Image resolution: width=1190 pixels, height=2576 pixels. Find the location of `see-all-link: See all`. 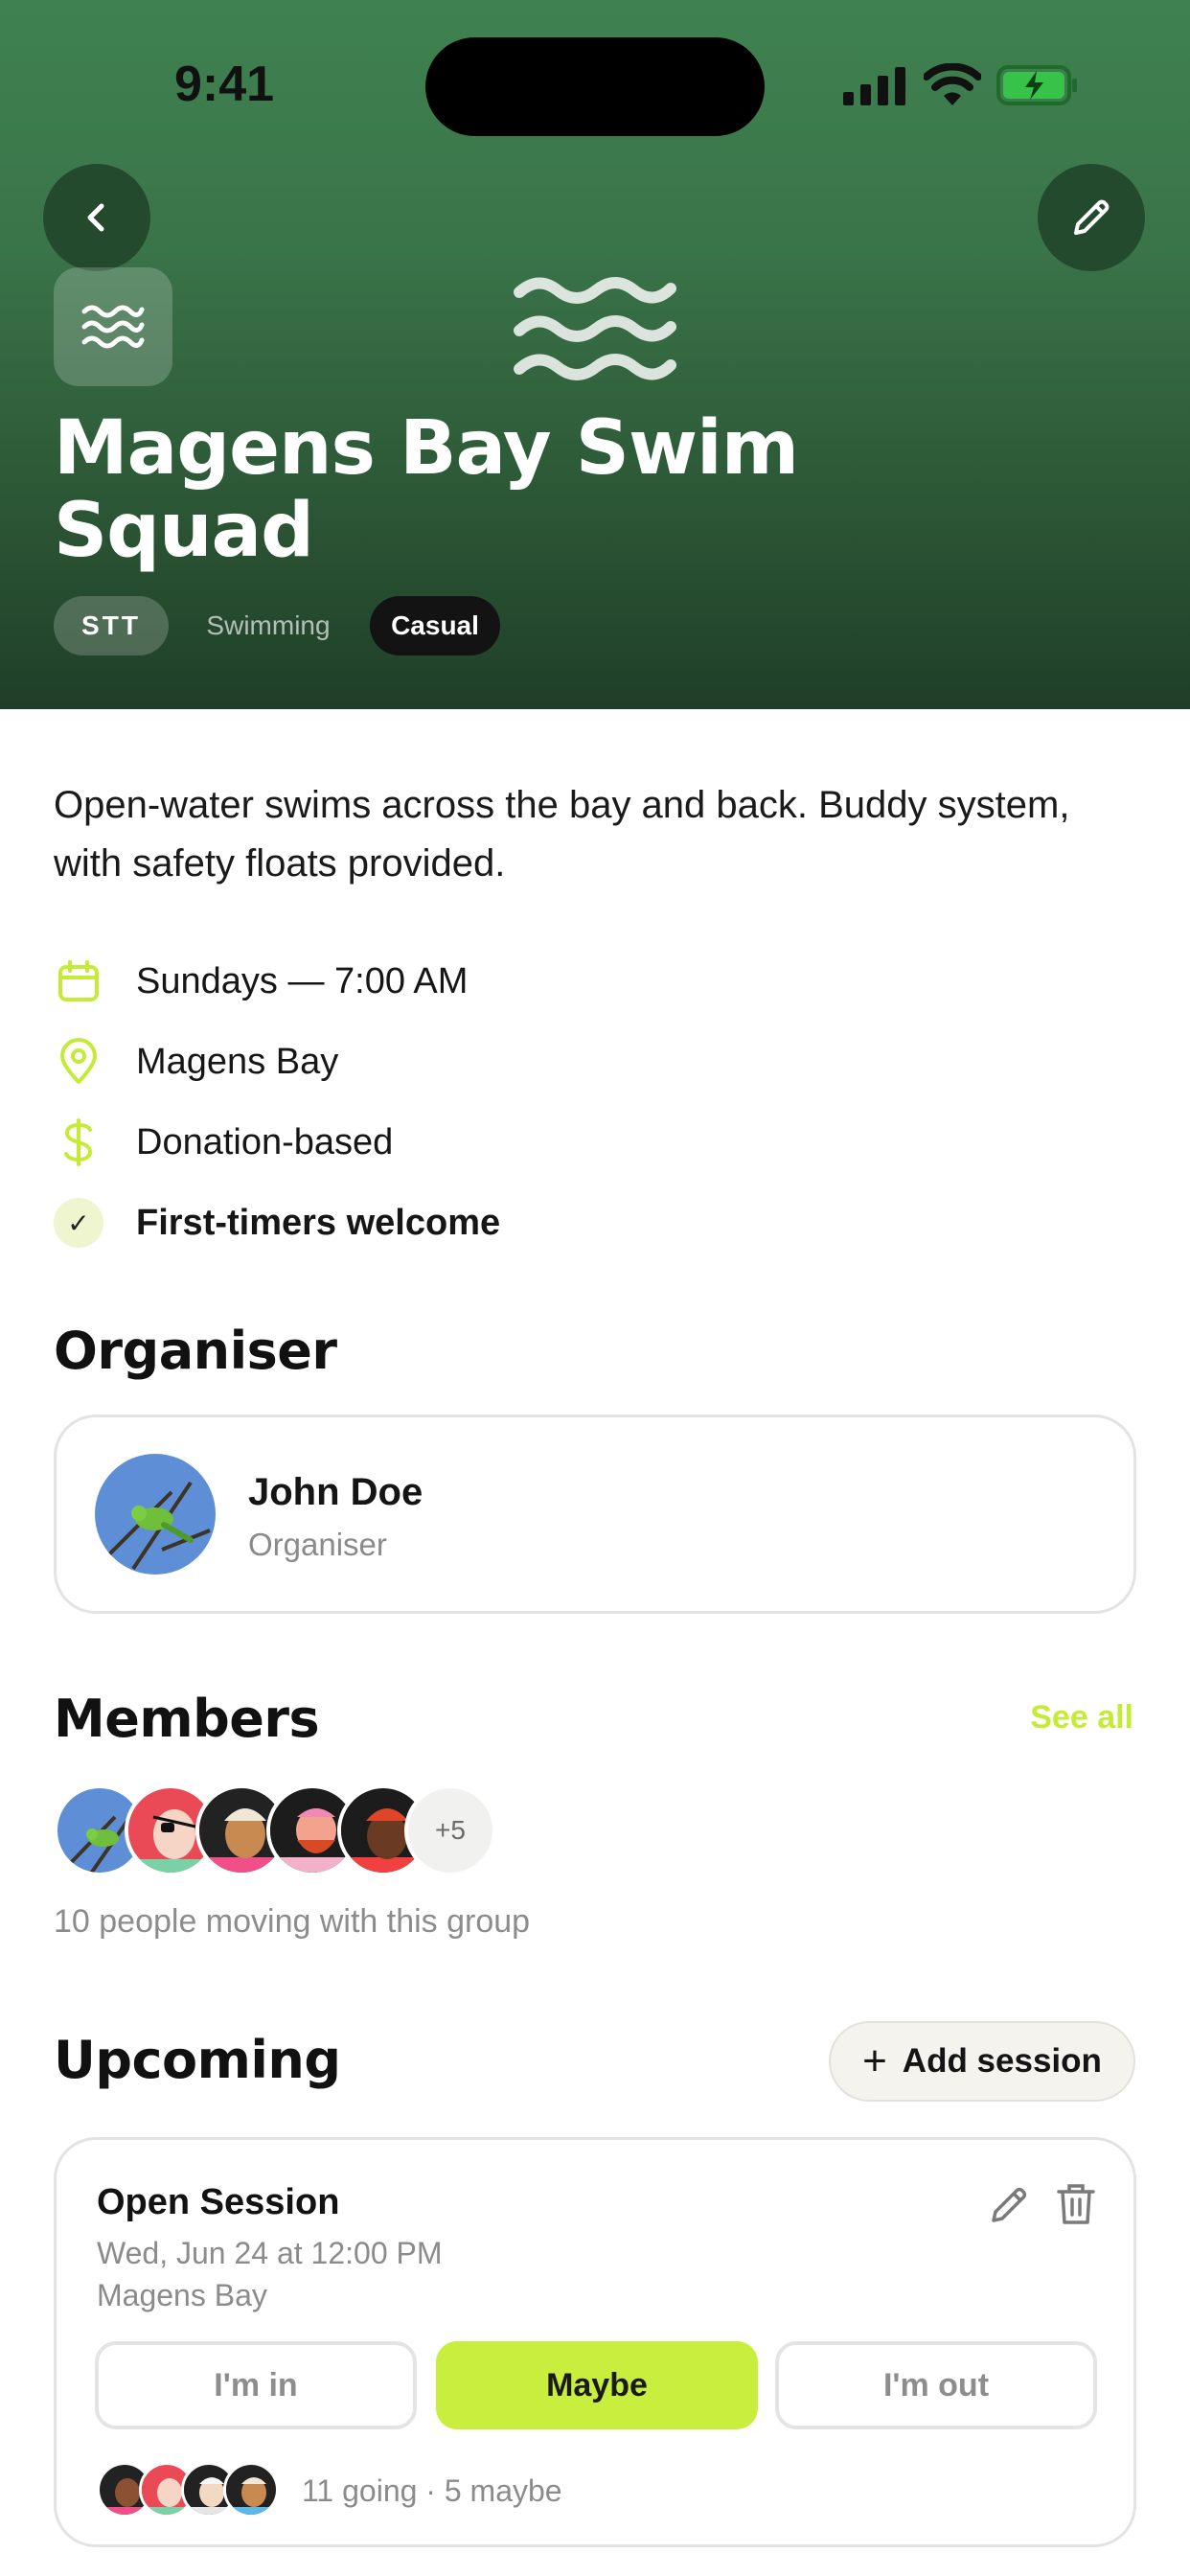

see-all-link: See all is located at coordinates (1081, 1717).